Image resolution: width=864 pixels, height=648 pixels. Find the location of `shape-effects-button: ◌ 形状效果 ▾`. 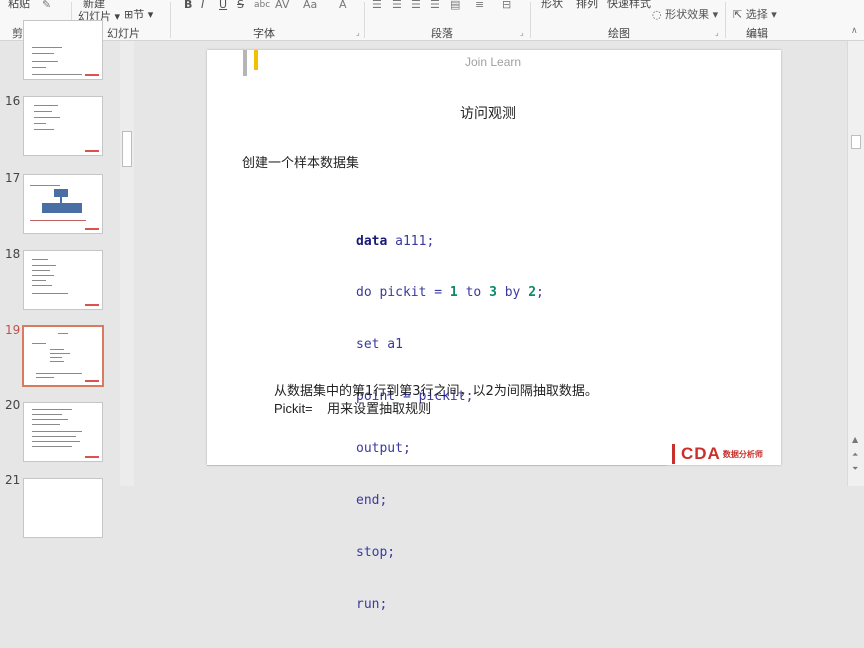

shape-effects-button: ◌ 形状效果 ▾ is located at coordinates (685, 14).